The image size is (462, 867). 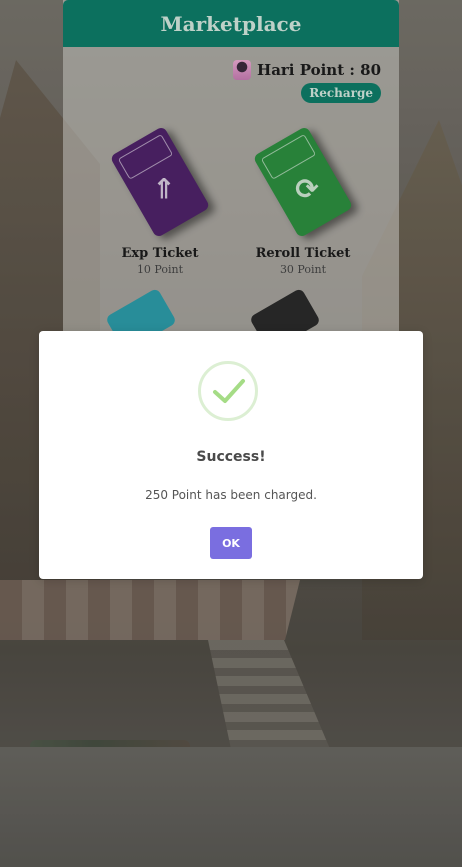 I want to click on dialog-title: Success!, so click(x=231, y=457).